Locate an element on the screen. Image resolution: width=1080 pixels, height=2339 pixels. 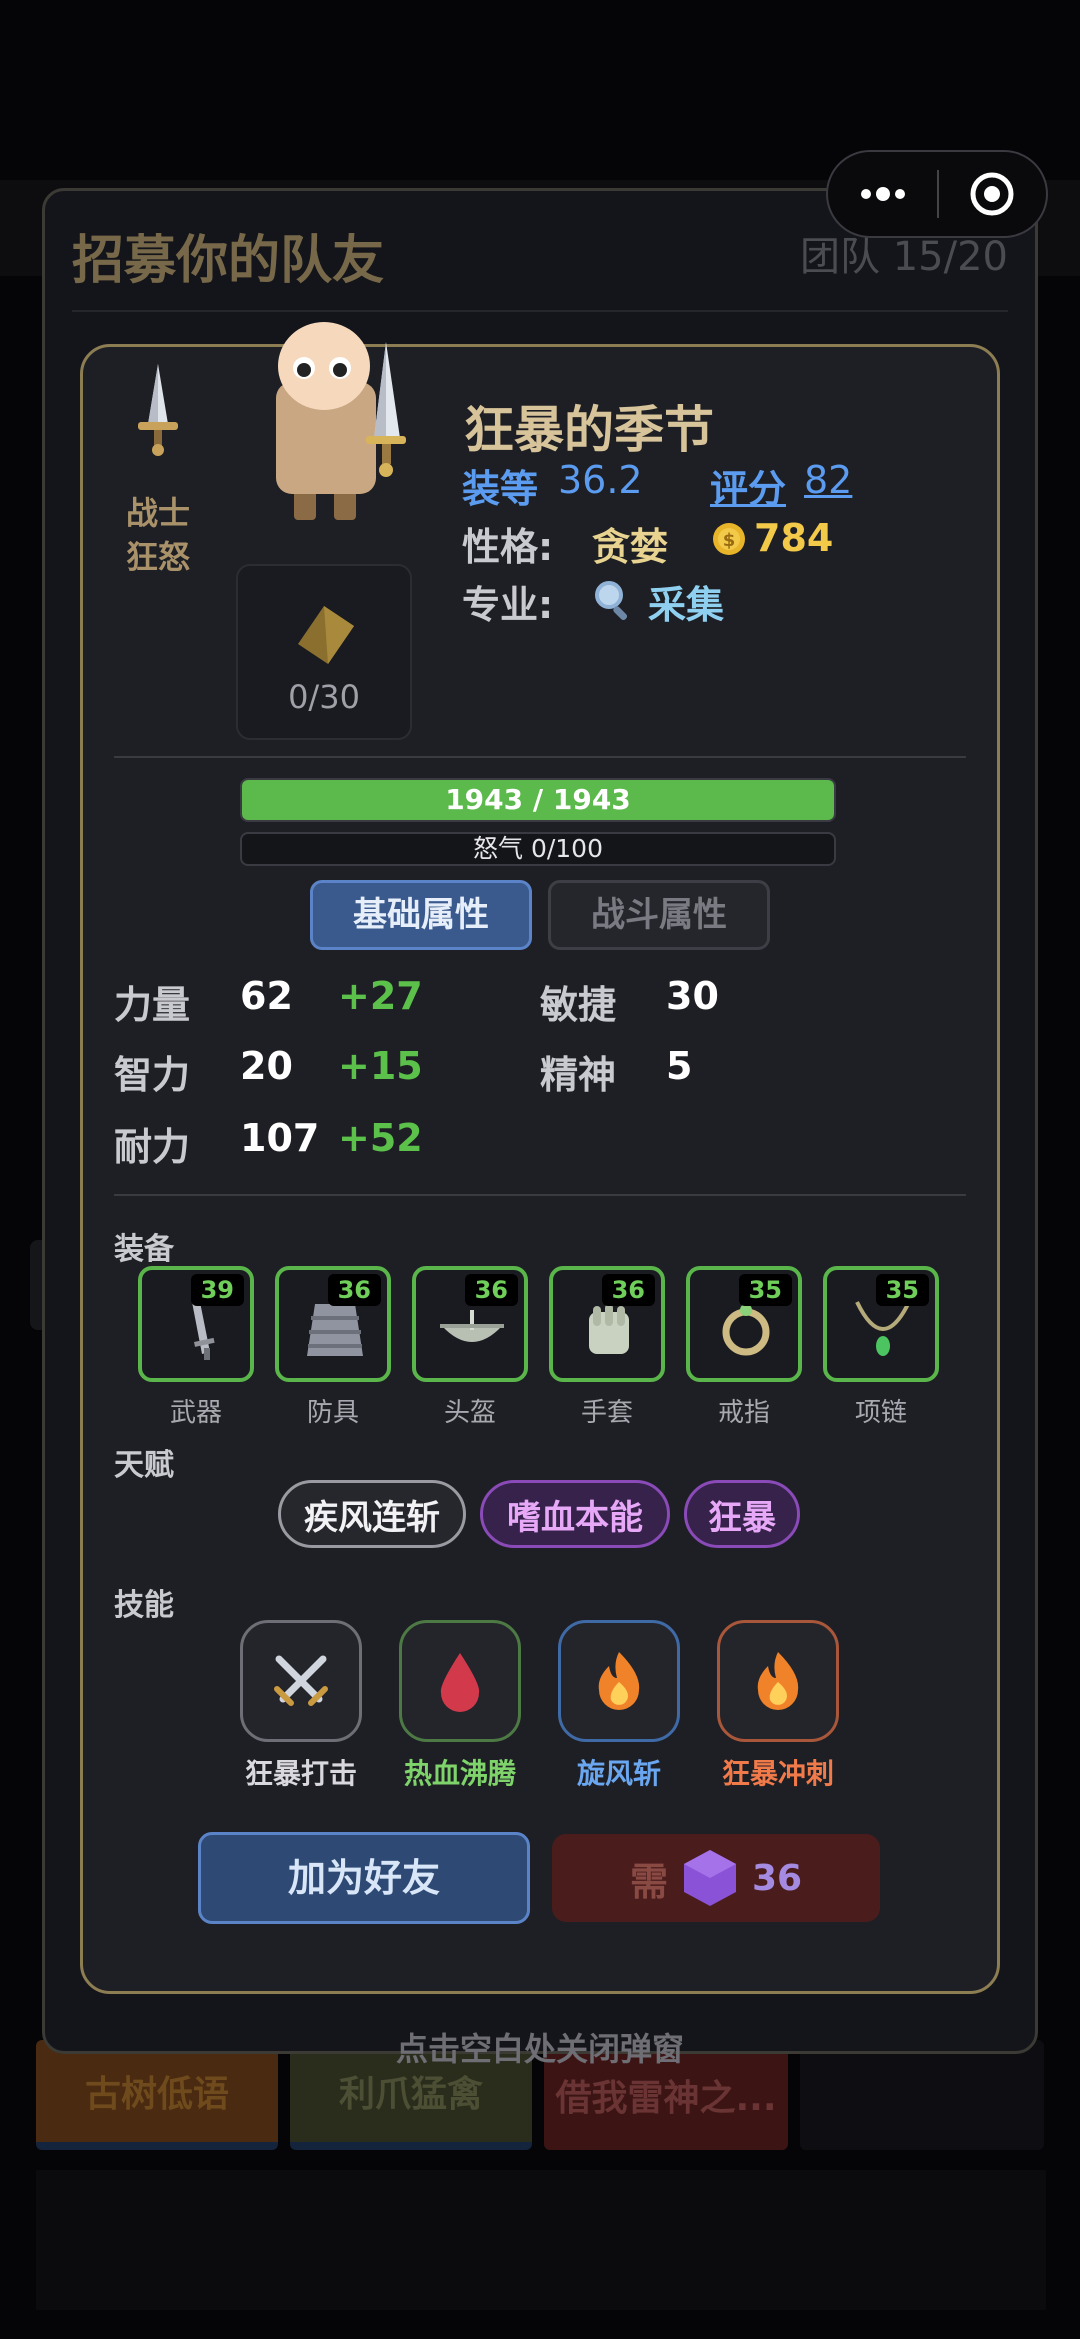
equip-level-helmet: 36 is located at coordinates (491, 1290).